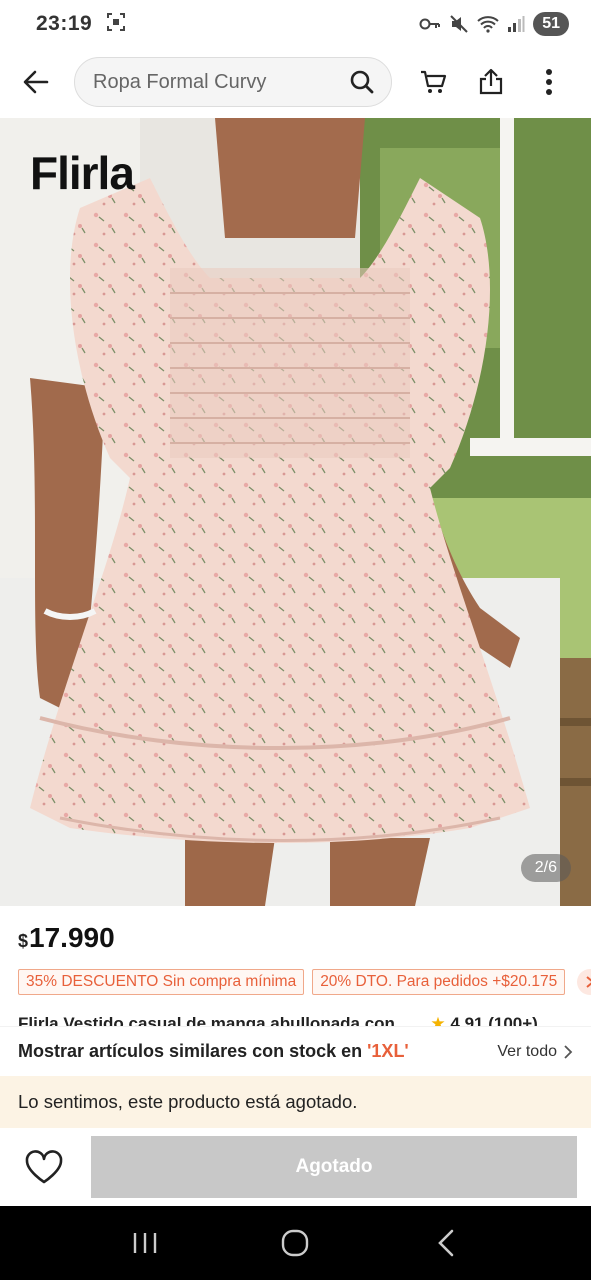 The height and width of the screenshot is (1280, 591). I want to click on recent-apps-button, so click(145, 1243).